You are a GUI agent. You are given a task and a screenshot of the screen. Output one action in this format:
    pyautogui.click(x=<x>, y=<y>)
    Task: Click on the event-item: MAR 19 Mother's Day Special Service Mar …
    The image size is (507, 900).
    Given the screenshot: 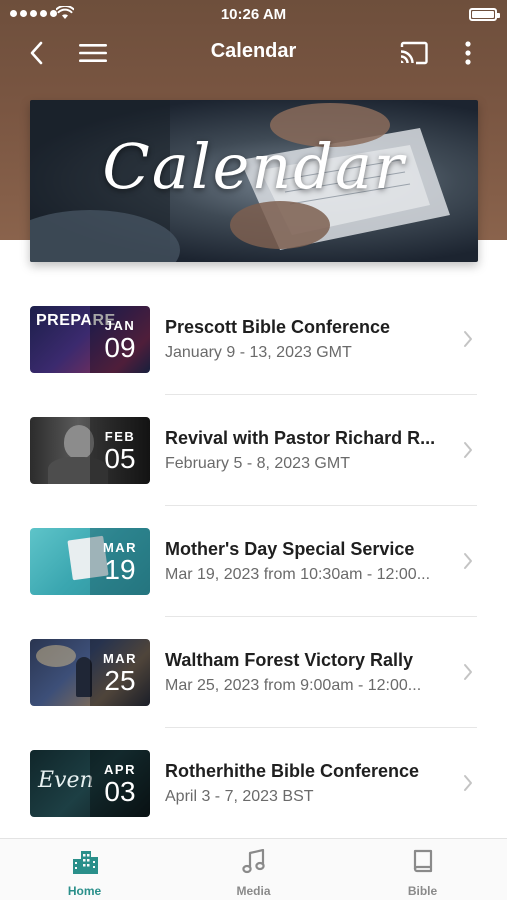 What is the action you would take?
    pyautogui.click(x=253, y=561)
    